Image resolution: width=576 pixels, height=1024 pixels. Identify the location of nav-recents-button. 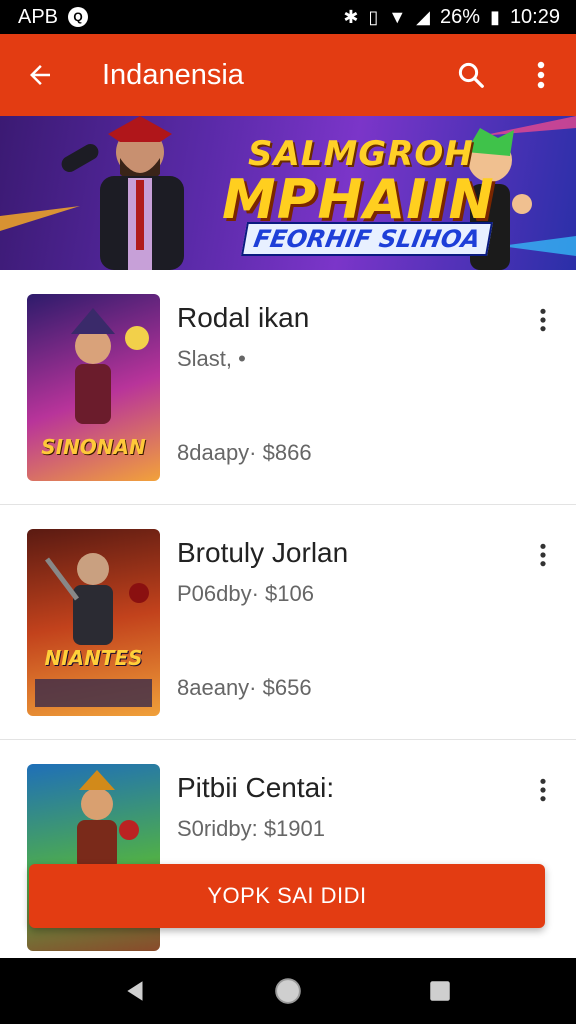
(440, 991).